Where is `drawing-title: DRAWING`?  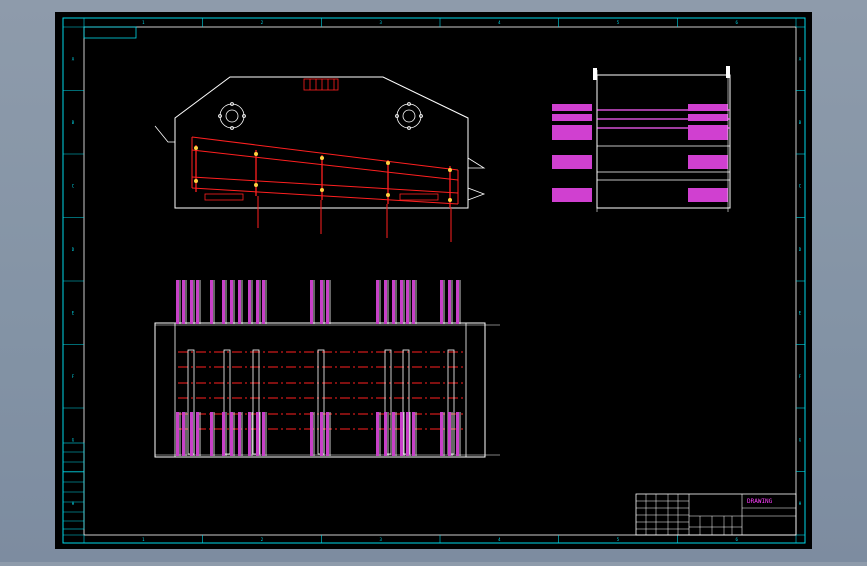
drawing-title: DRAWING is located at coordinates (760, 501).